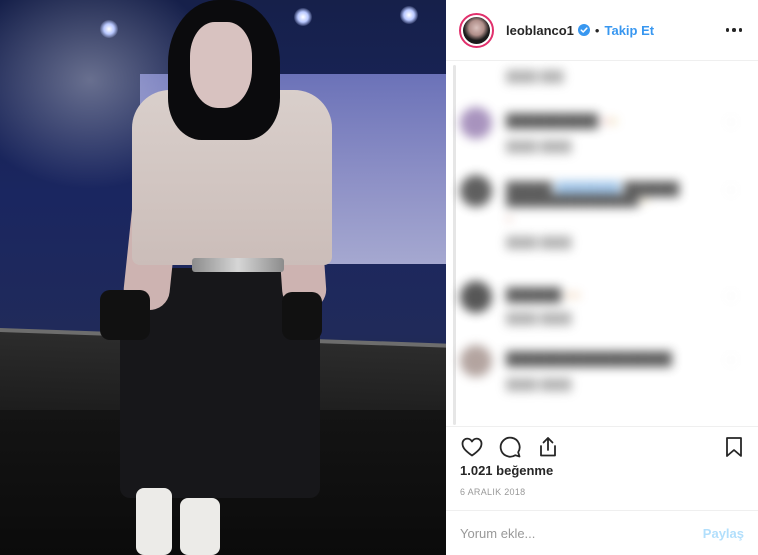 This screenshot has width=758, height=555. What do you see at coordinates (238, 265) in the screenshot?
I see `person-belt` at bounding box center [238, 265].